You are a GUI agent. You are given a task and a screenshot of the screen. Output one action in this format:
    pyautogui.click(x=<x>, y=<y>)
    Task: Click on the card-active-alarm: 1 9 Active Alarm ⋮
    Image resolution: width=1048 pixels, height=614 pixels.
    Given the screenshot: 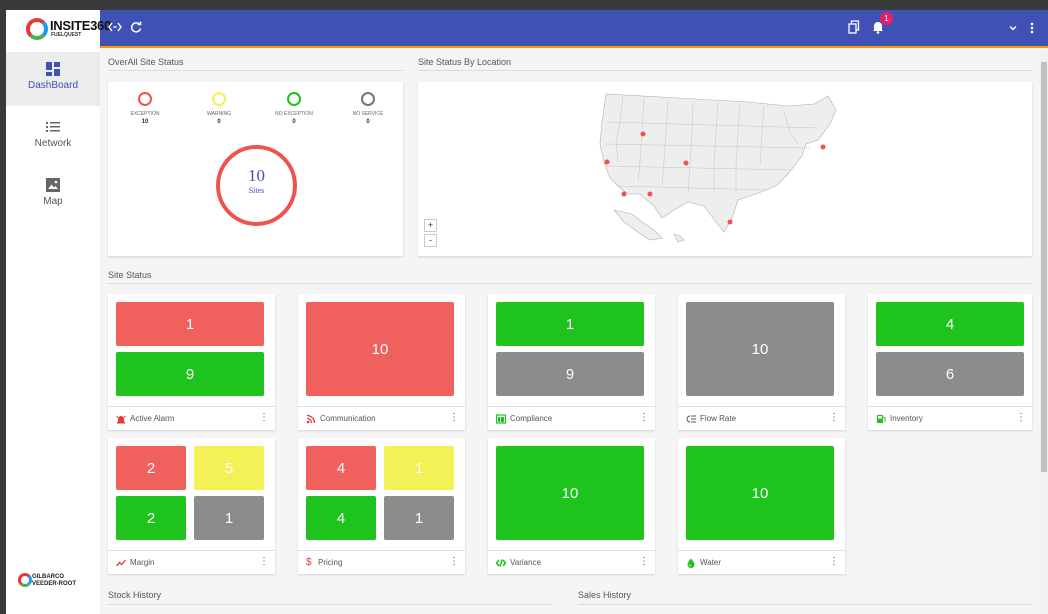 What is the action you would take?
    pyautogui.click(x=191, y=362)
    